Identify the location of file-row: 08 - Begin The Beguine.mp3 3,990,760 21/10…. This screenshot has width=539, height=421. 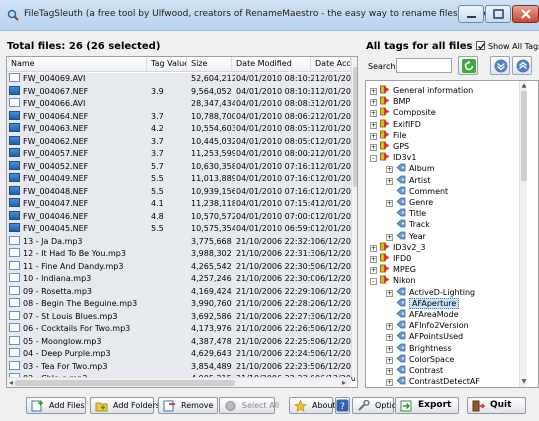
(181, 304).